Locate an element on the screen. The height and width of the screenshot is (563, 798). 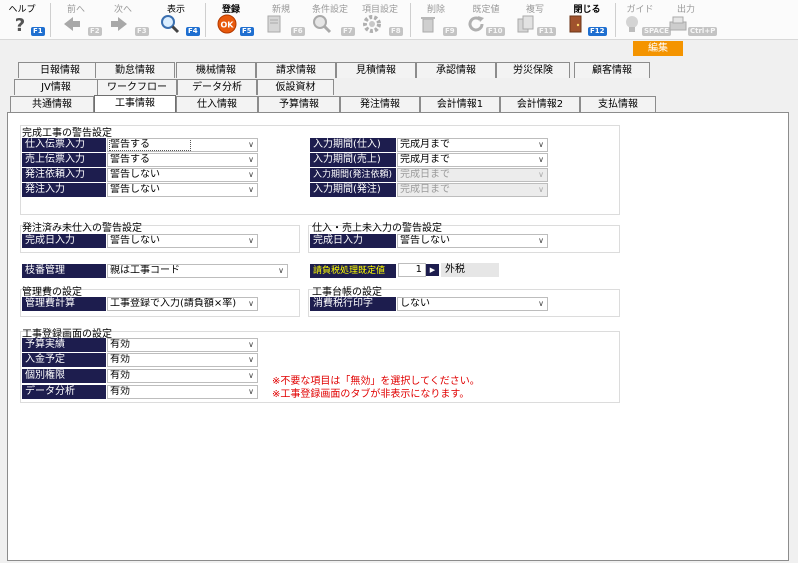
new-button: 新規 F6 is located at coordinates (284, 20).